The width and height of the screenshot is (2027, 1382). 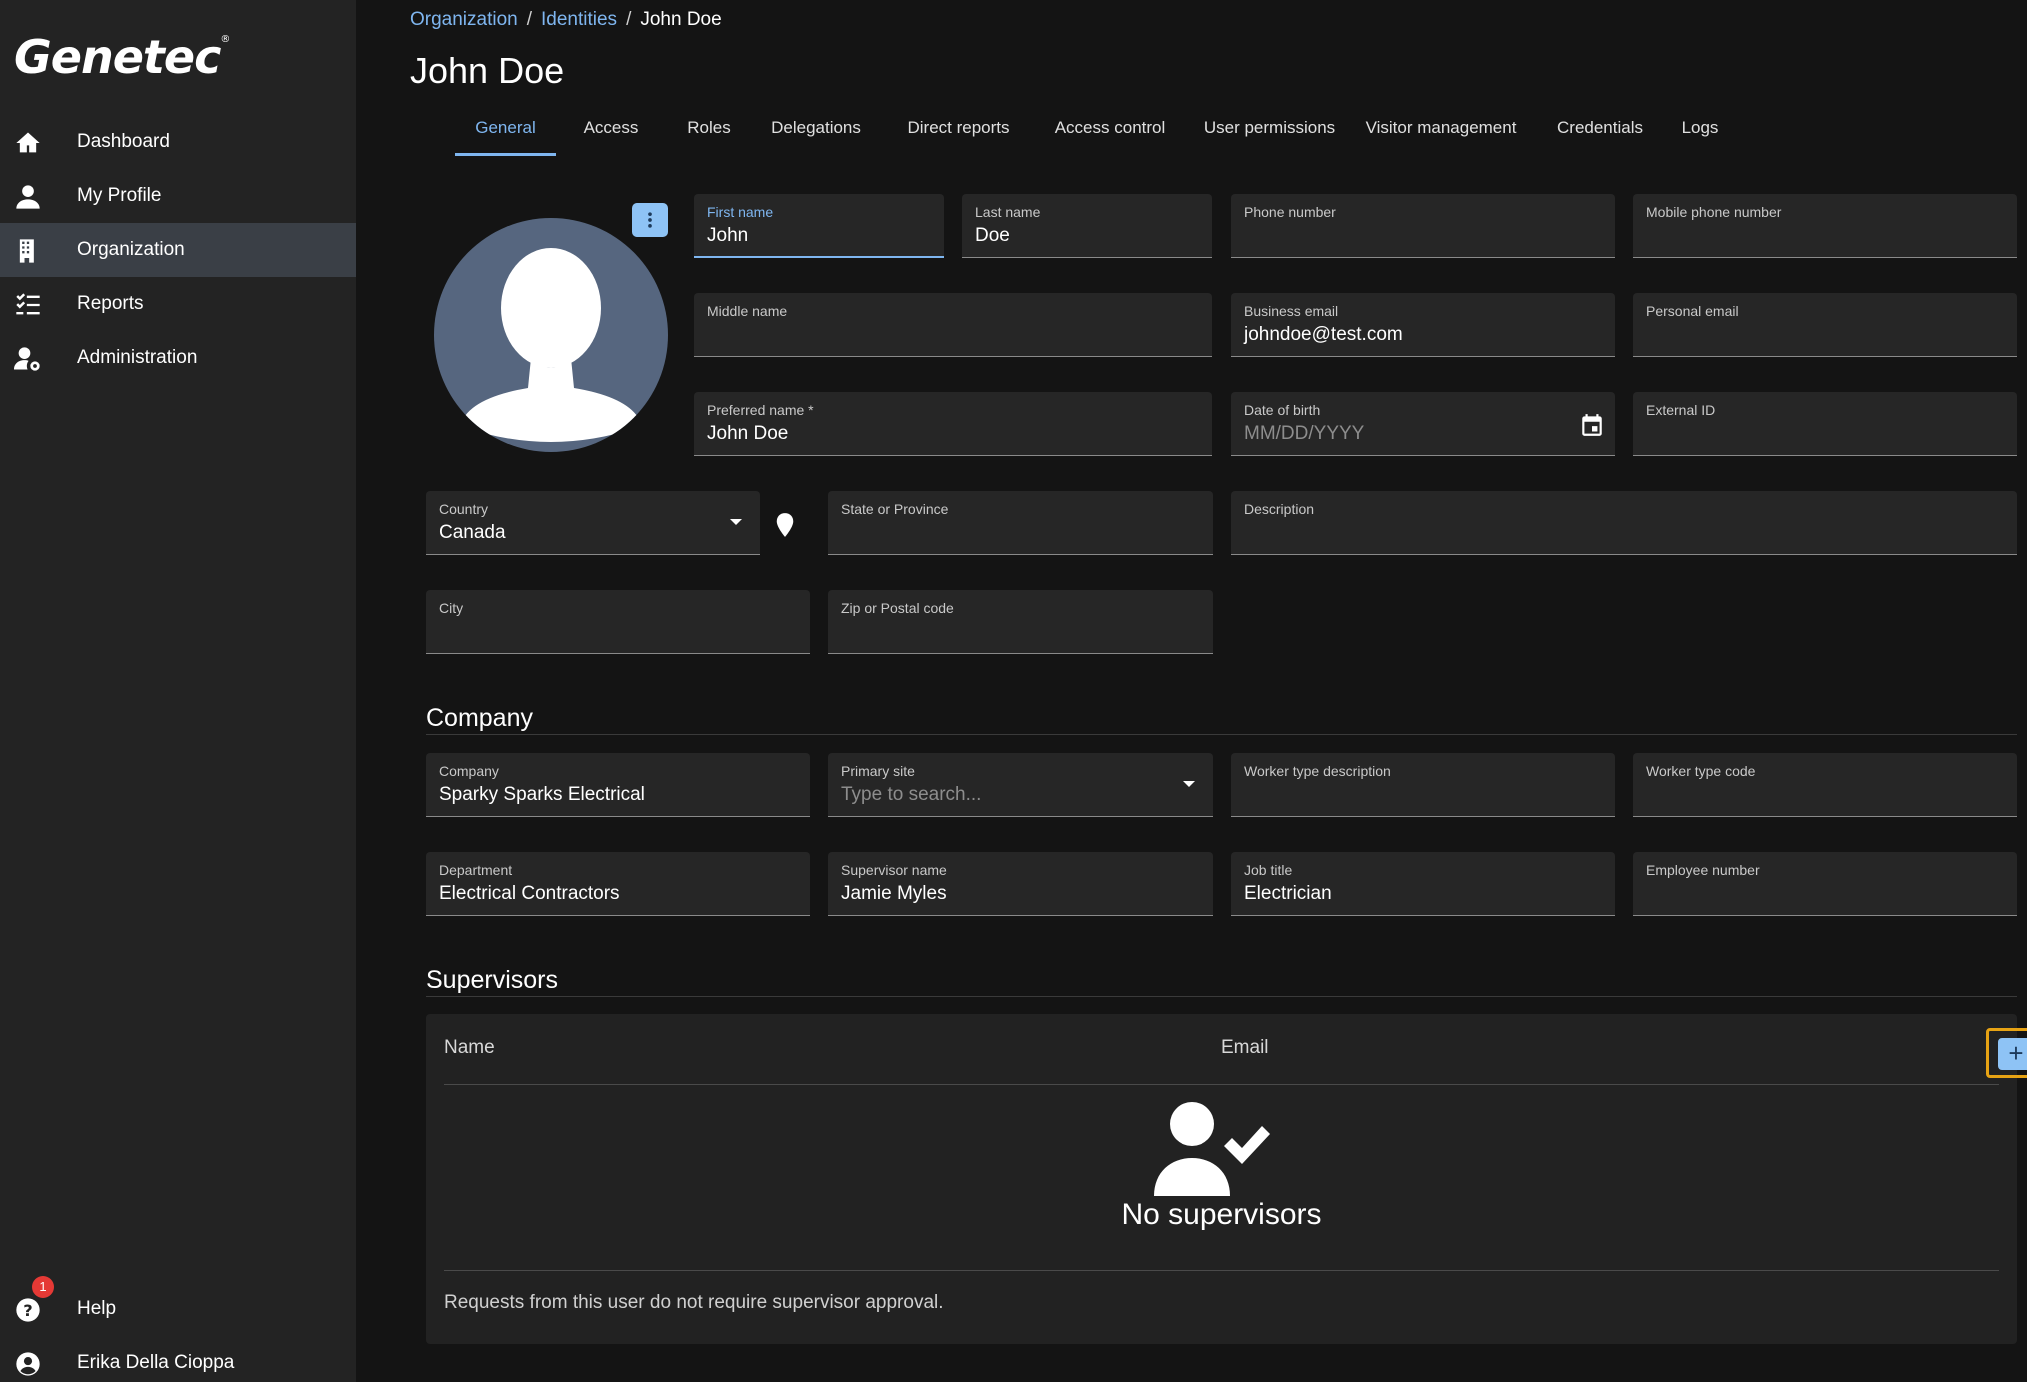 What do you see at coordinates (464, 20) in the screenshot?
I see `breadcrumb-organization: Organization` at bounding box center [464, 20].